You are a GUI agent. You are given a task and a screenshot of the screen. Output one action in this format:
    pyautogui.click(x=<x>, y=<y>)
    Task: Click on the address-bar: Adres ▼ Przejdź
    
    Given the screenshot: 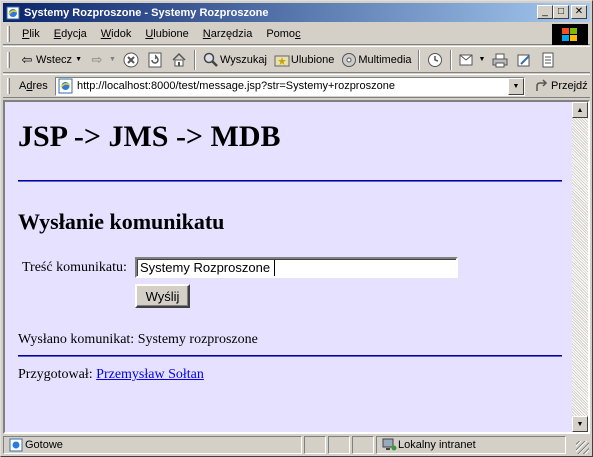 What is the action you would take?
    pyautogui.click(x=296, y=86)
    